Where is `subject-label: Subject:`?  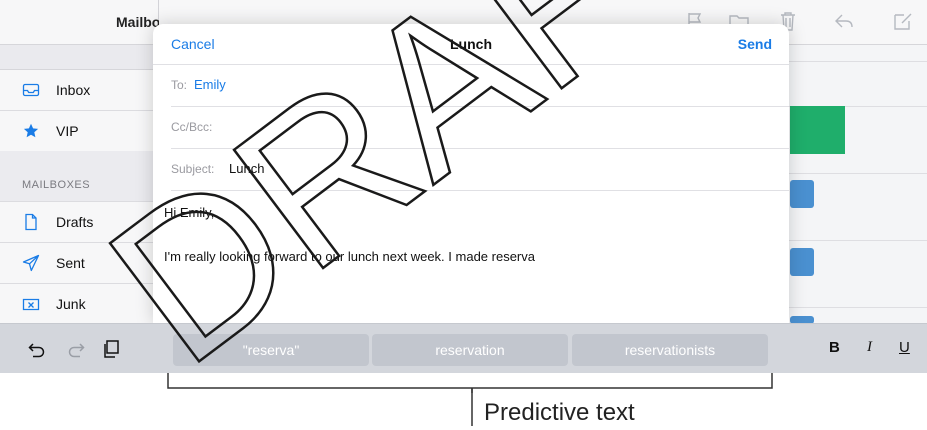
subject-label: Subject: is located at coordinates (193, 169).